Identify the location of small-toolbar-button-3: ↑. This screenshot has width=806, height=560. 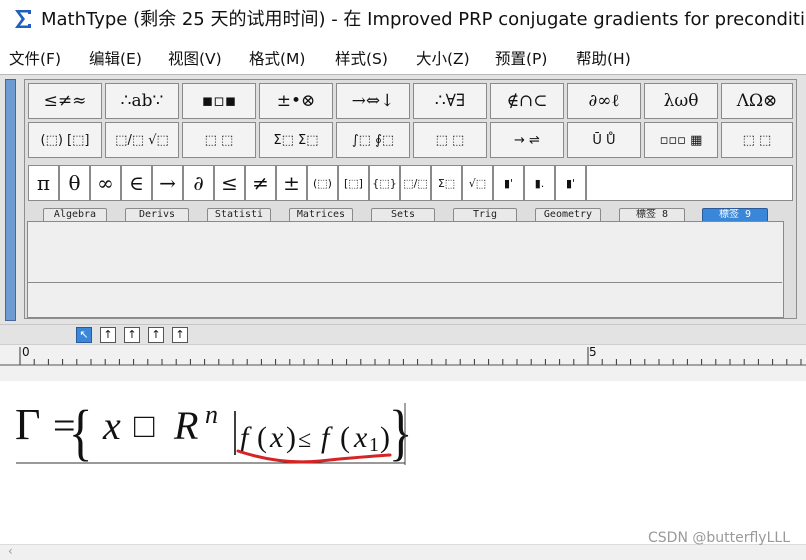
(132, 335).